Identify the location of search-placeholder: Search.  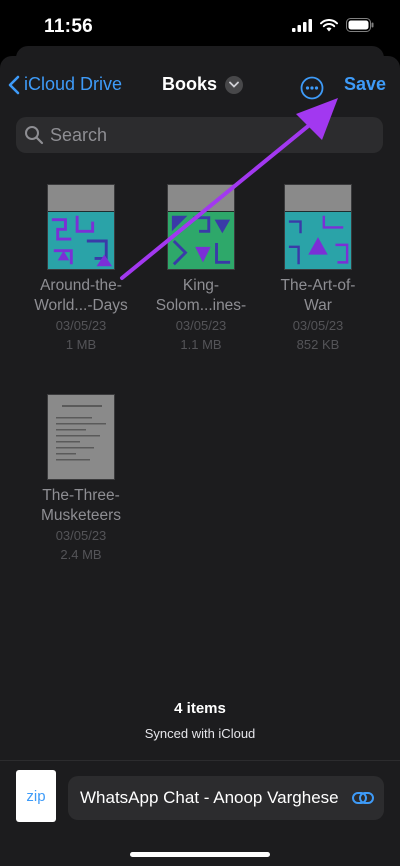
(79, 134).